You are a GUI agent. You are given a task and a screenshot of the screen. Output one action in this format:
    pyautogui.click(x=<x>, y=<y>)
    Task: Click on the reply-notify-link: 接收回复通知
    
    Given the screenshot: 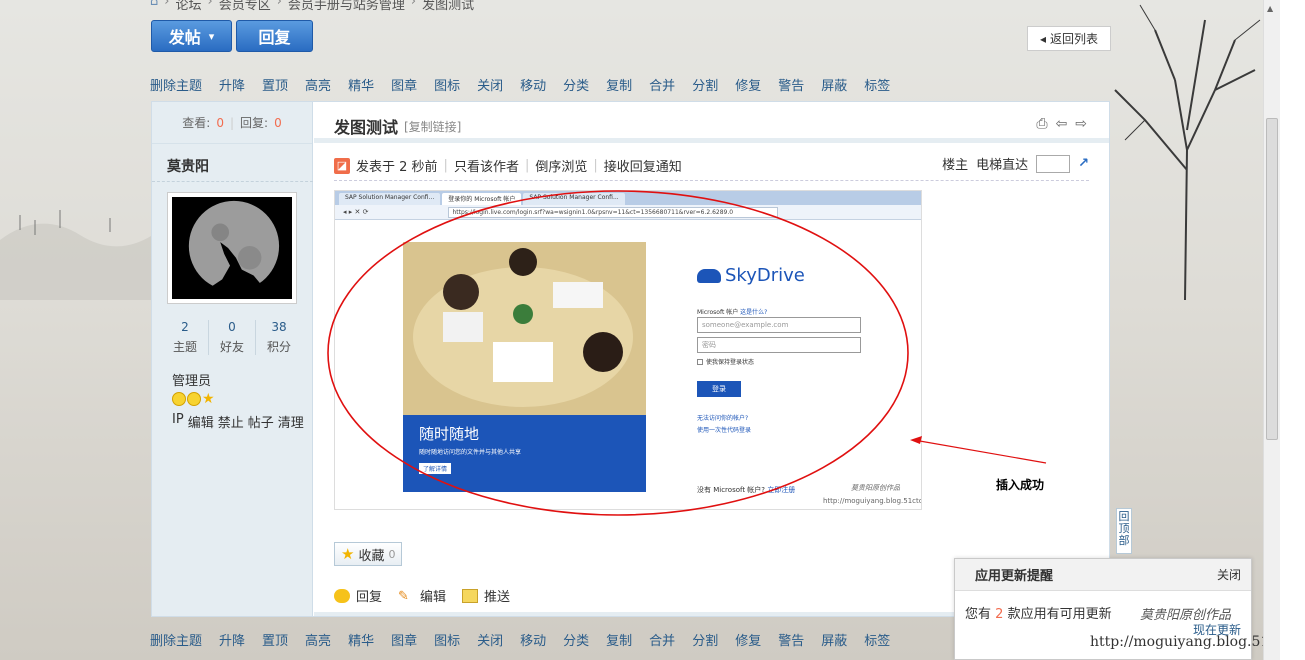 What is the action you would take?
    pyautogui.click(x=643, y=165)
    